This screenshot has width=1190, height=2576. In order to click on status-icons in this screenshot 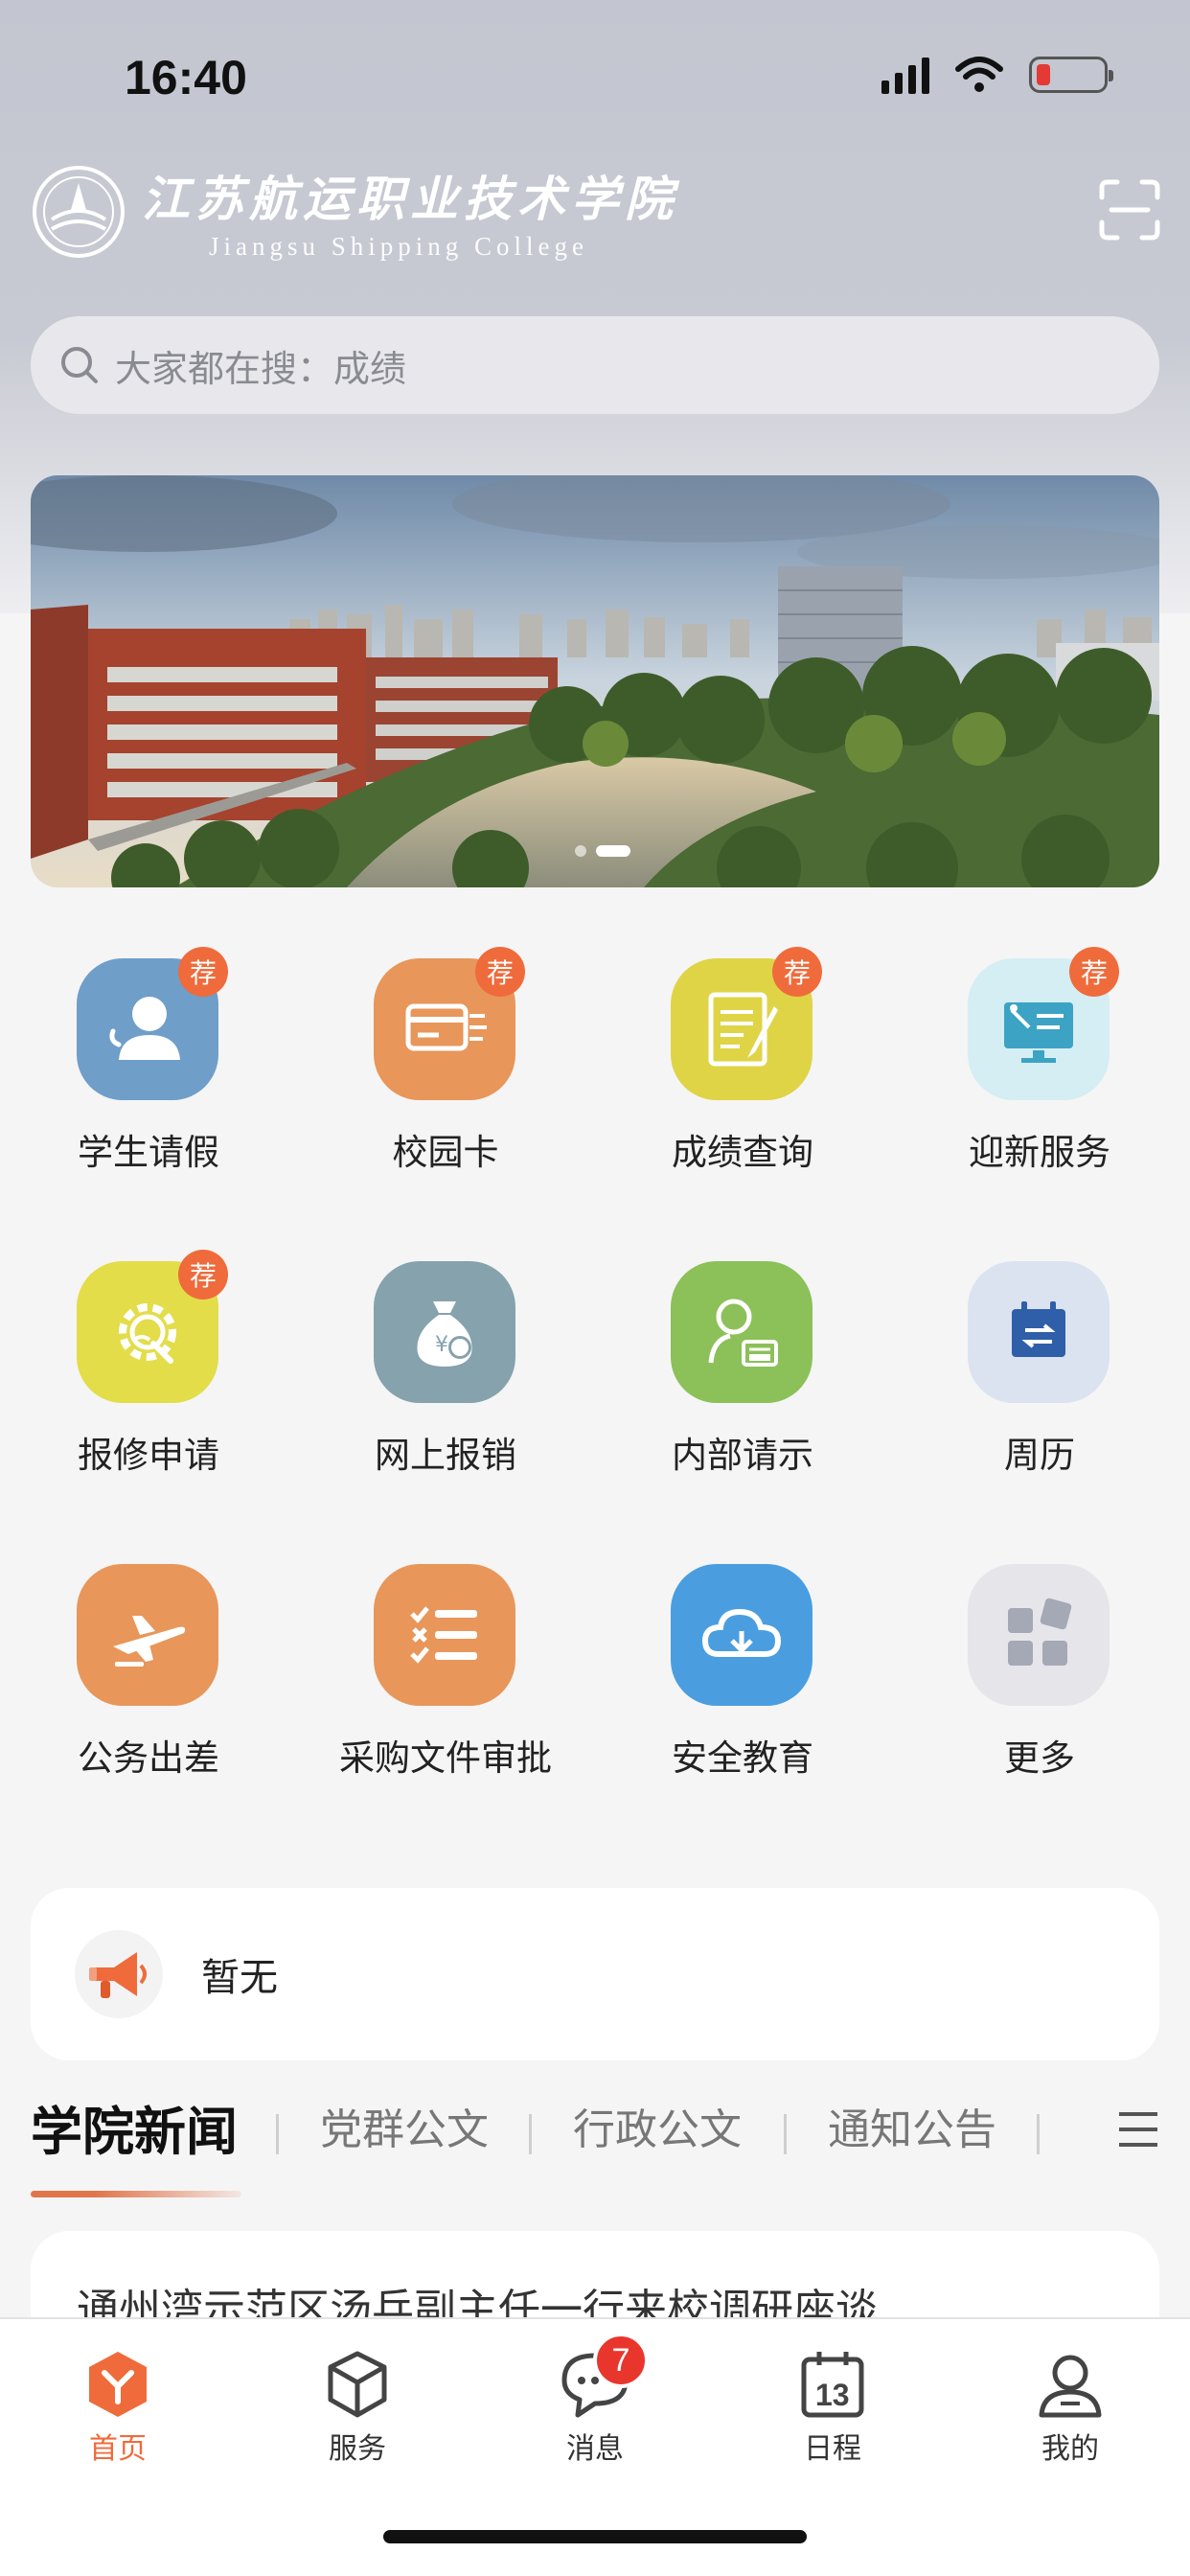, I will do `click(997, 75)`.